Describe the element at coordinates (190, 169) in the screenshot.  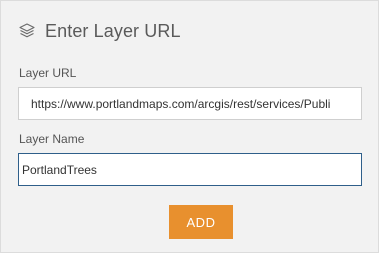
I see `layer-name-input` at that location.